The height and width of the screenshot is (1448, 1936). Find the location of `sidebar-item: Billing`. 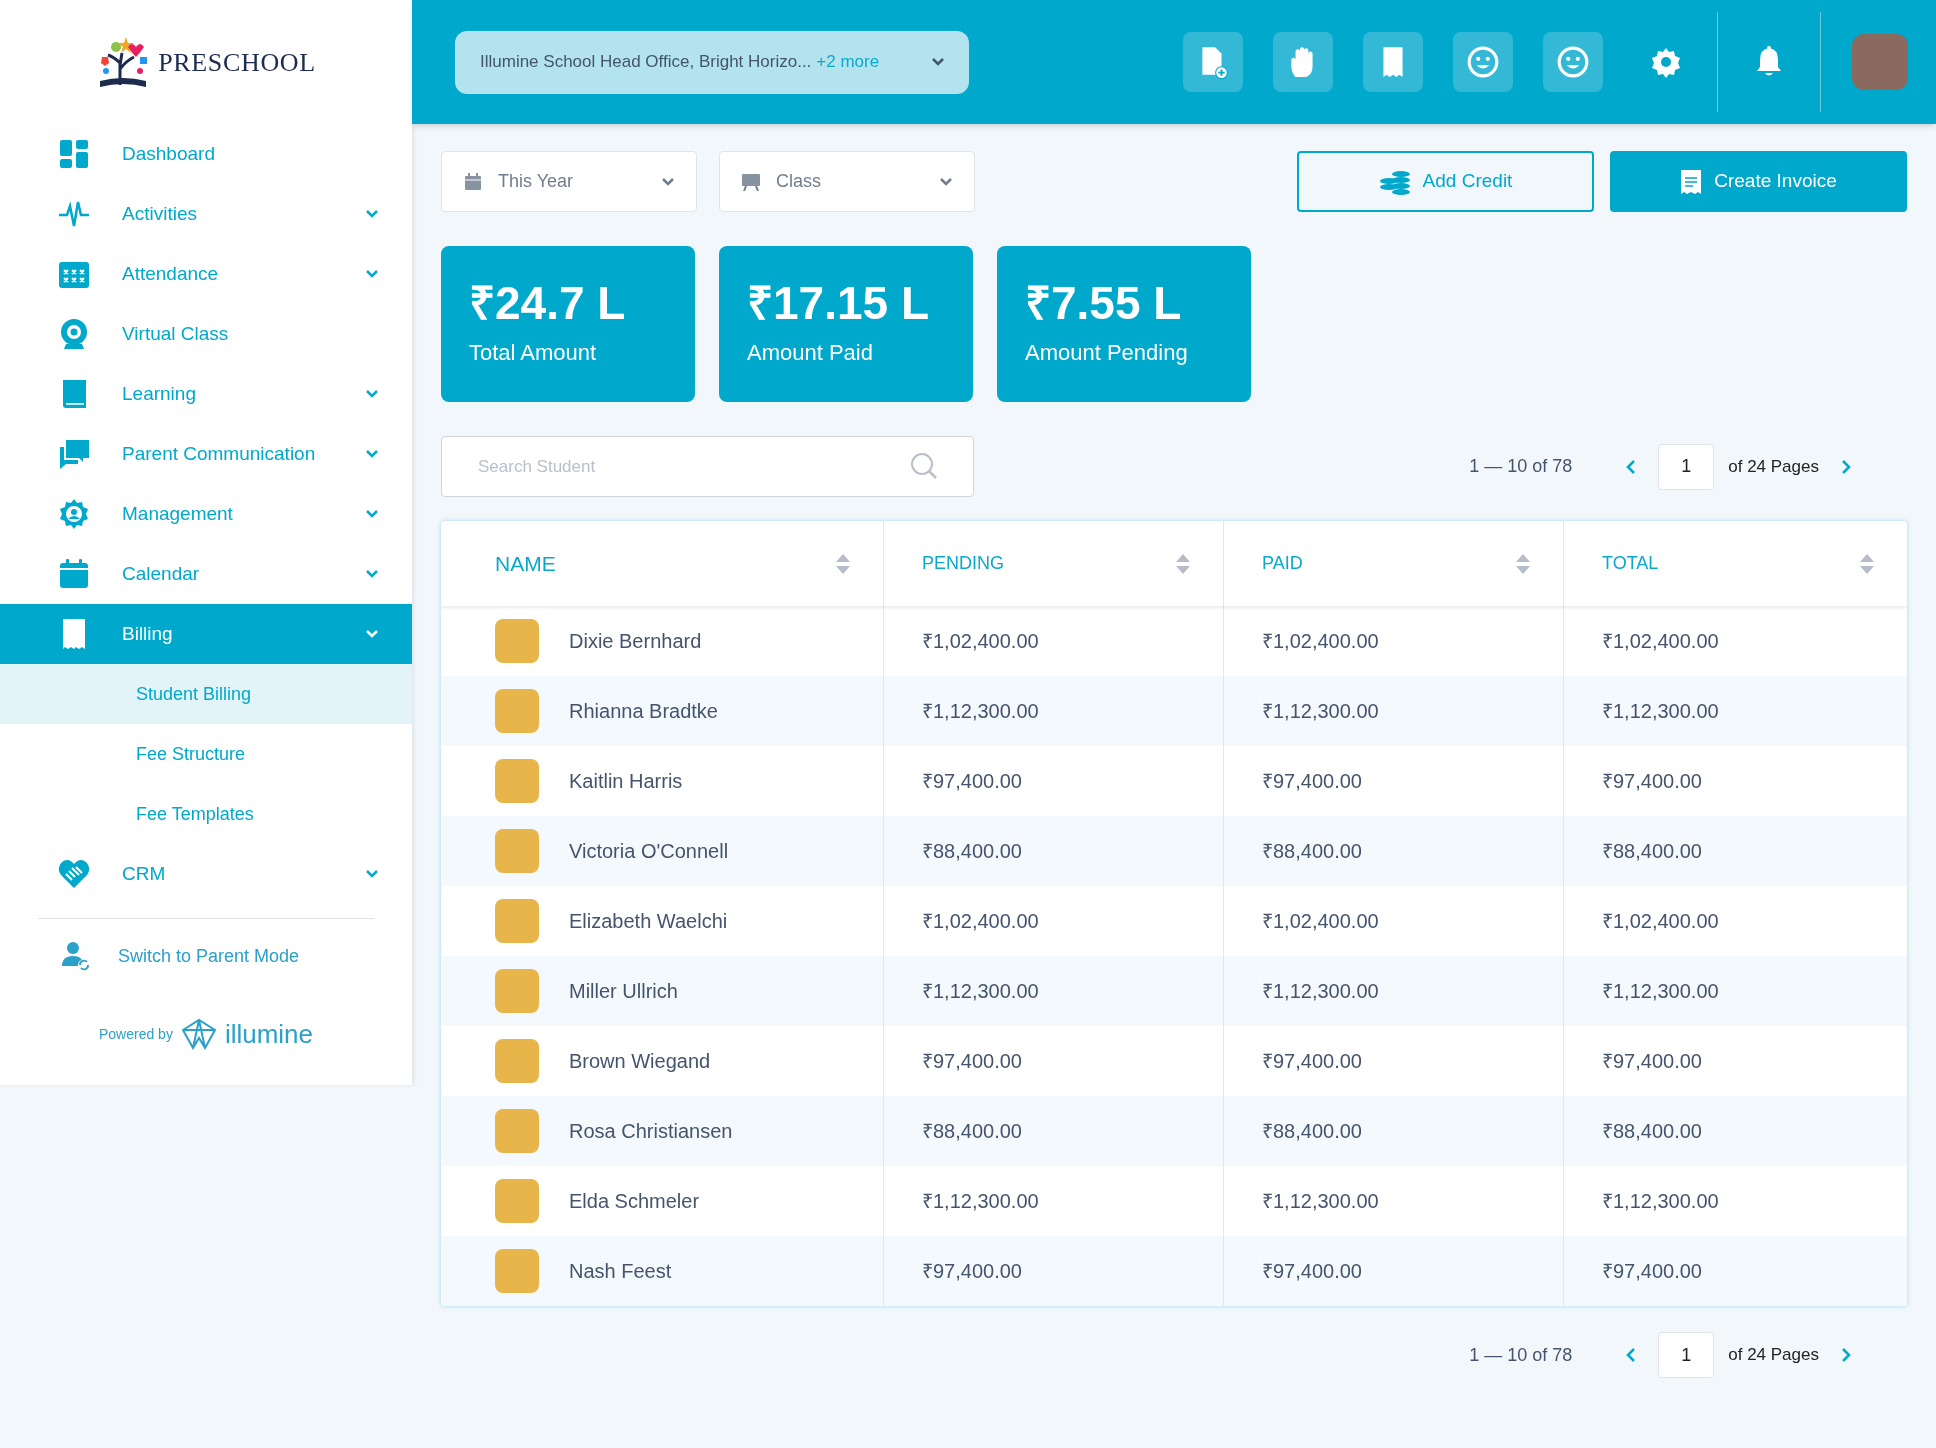

sidebar-item: Billing is located at coordinates (206, 634).